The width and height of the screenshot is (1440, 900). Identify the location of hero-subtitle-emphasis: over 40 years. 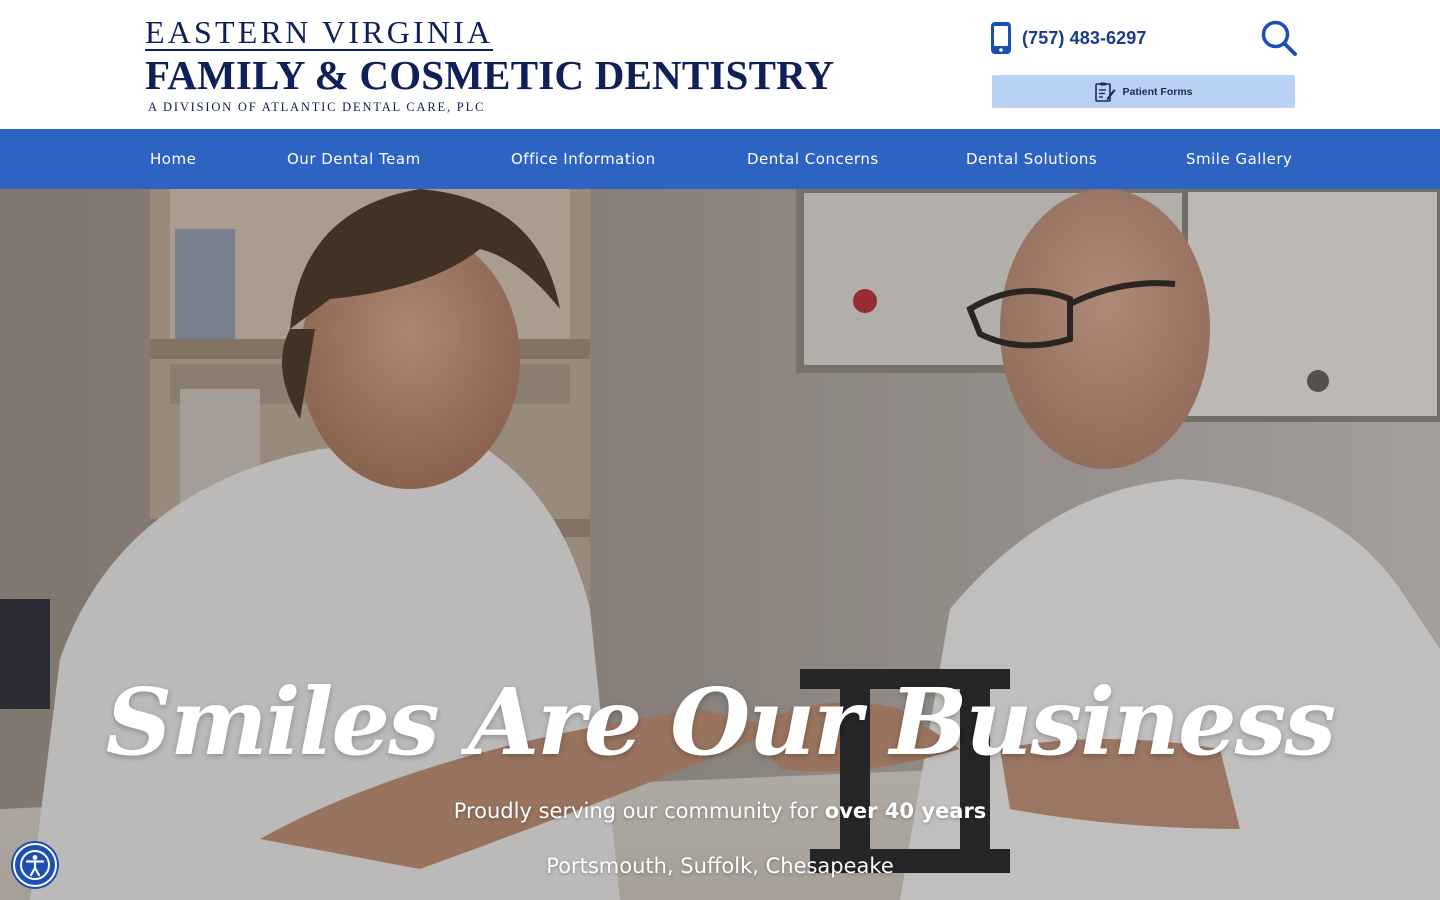
(905, 811).